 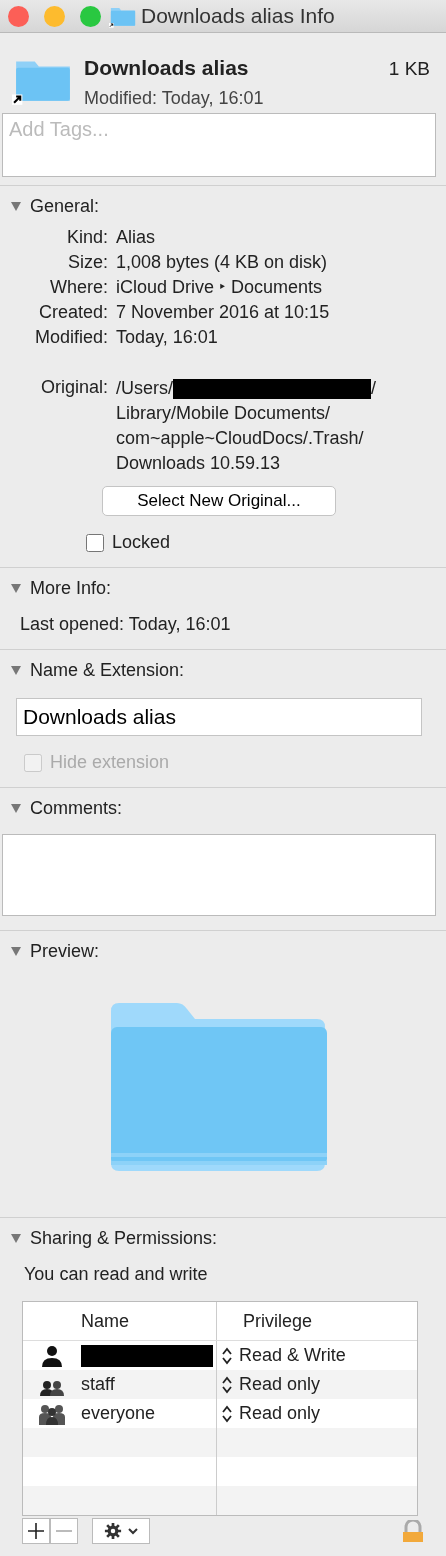 I want to click on checkbox-label: Locked, so click(x=141, y=542).